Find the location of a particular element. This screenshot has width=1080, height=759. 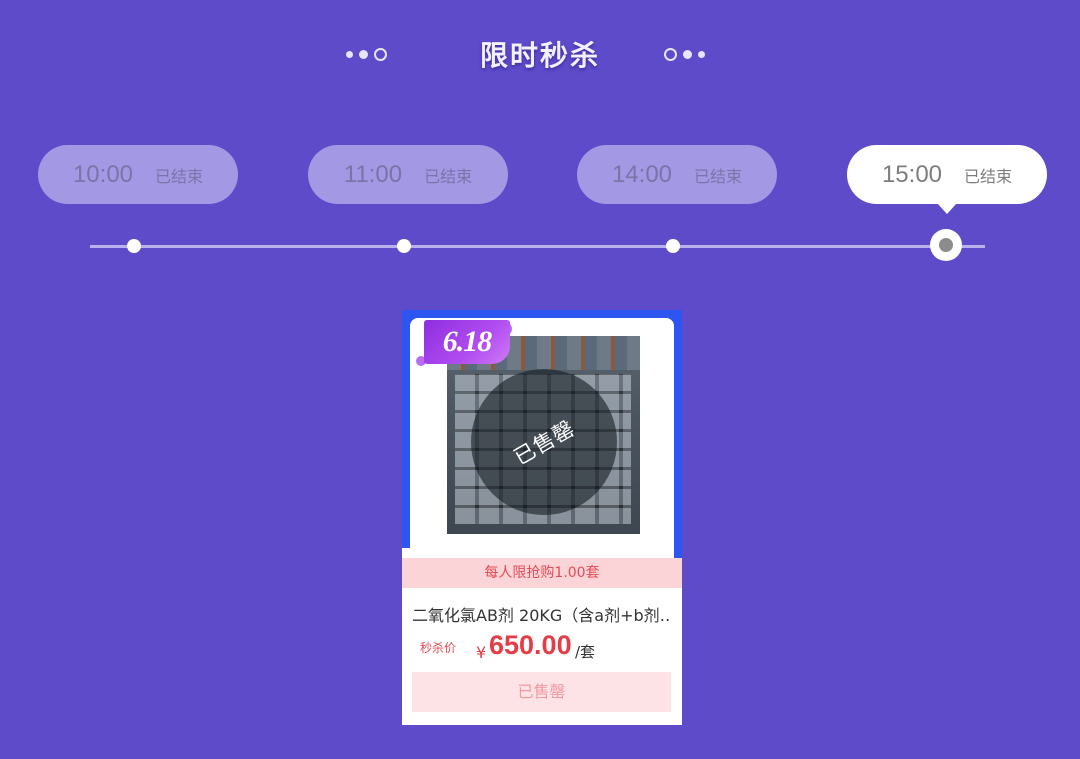

active-slot-pointer-icon is located at coordinates (947, 208).